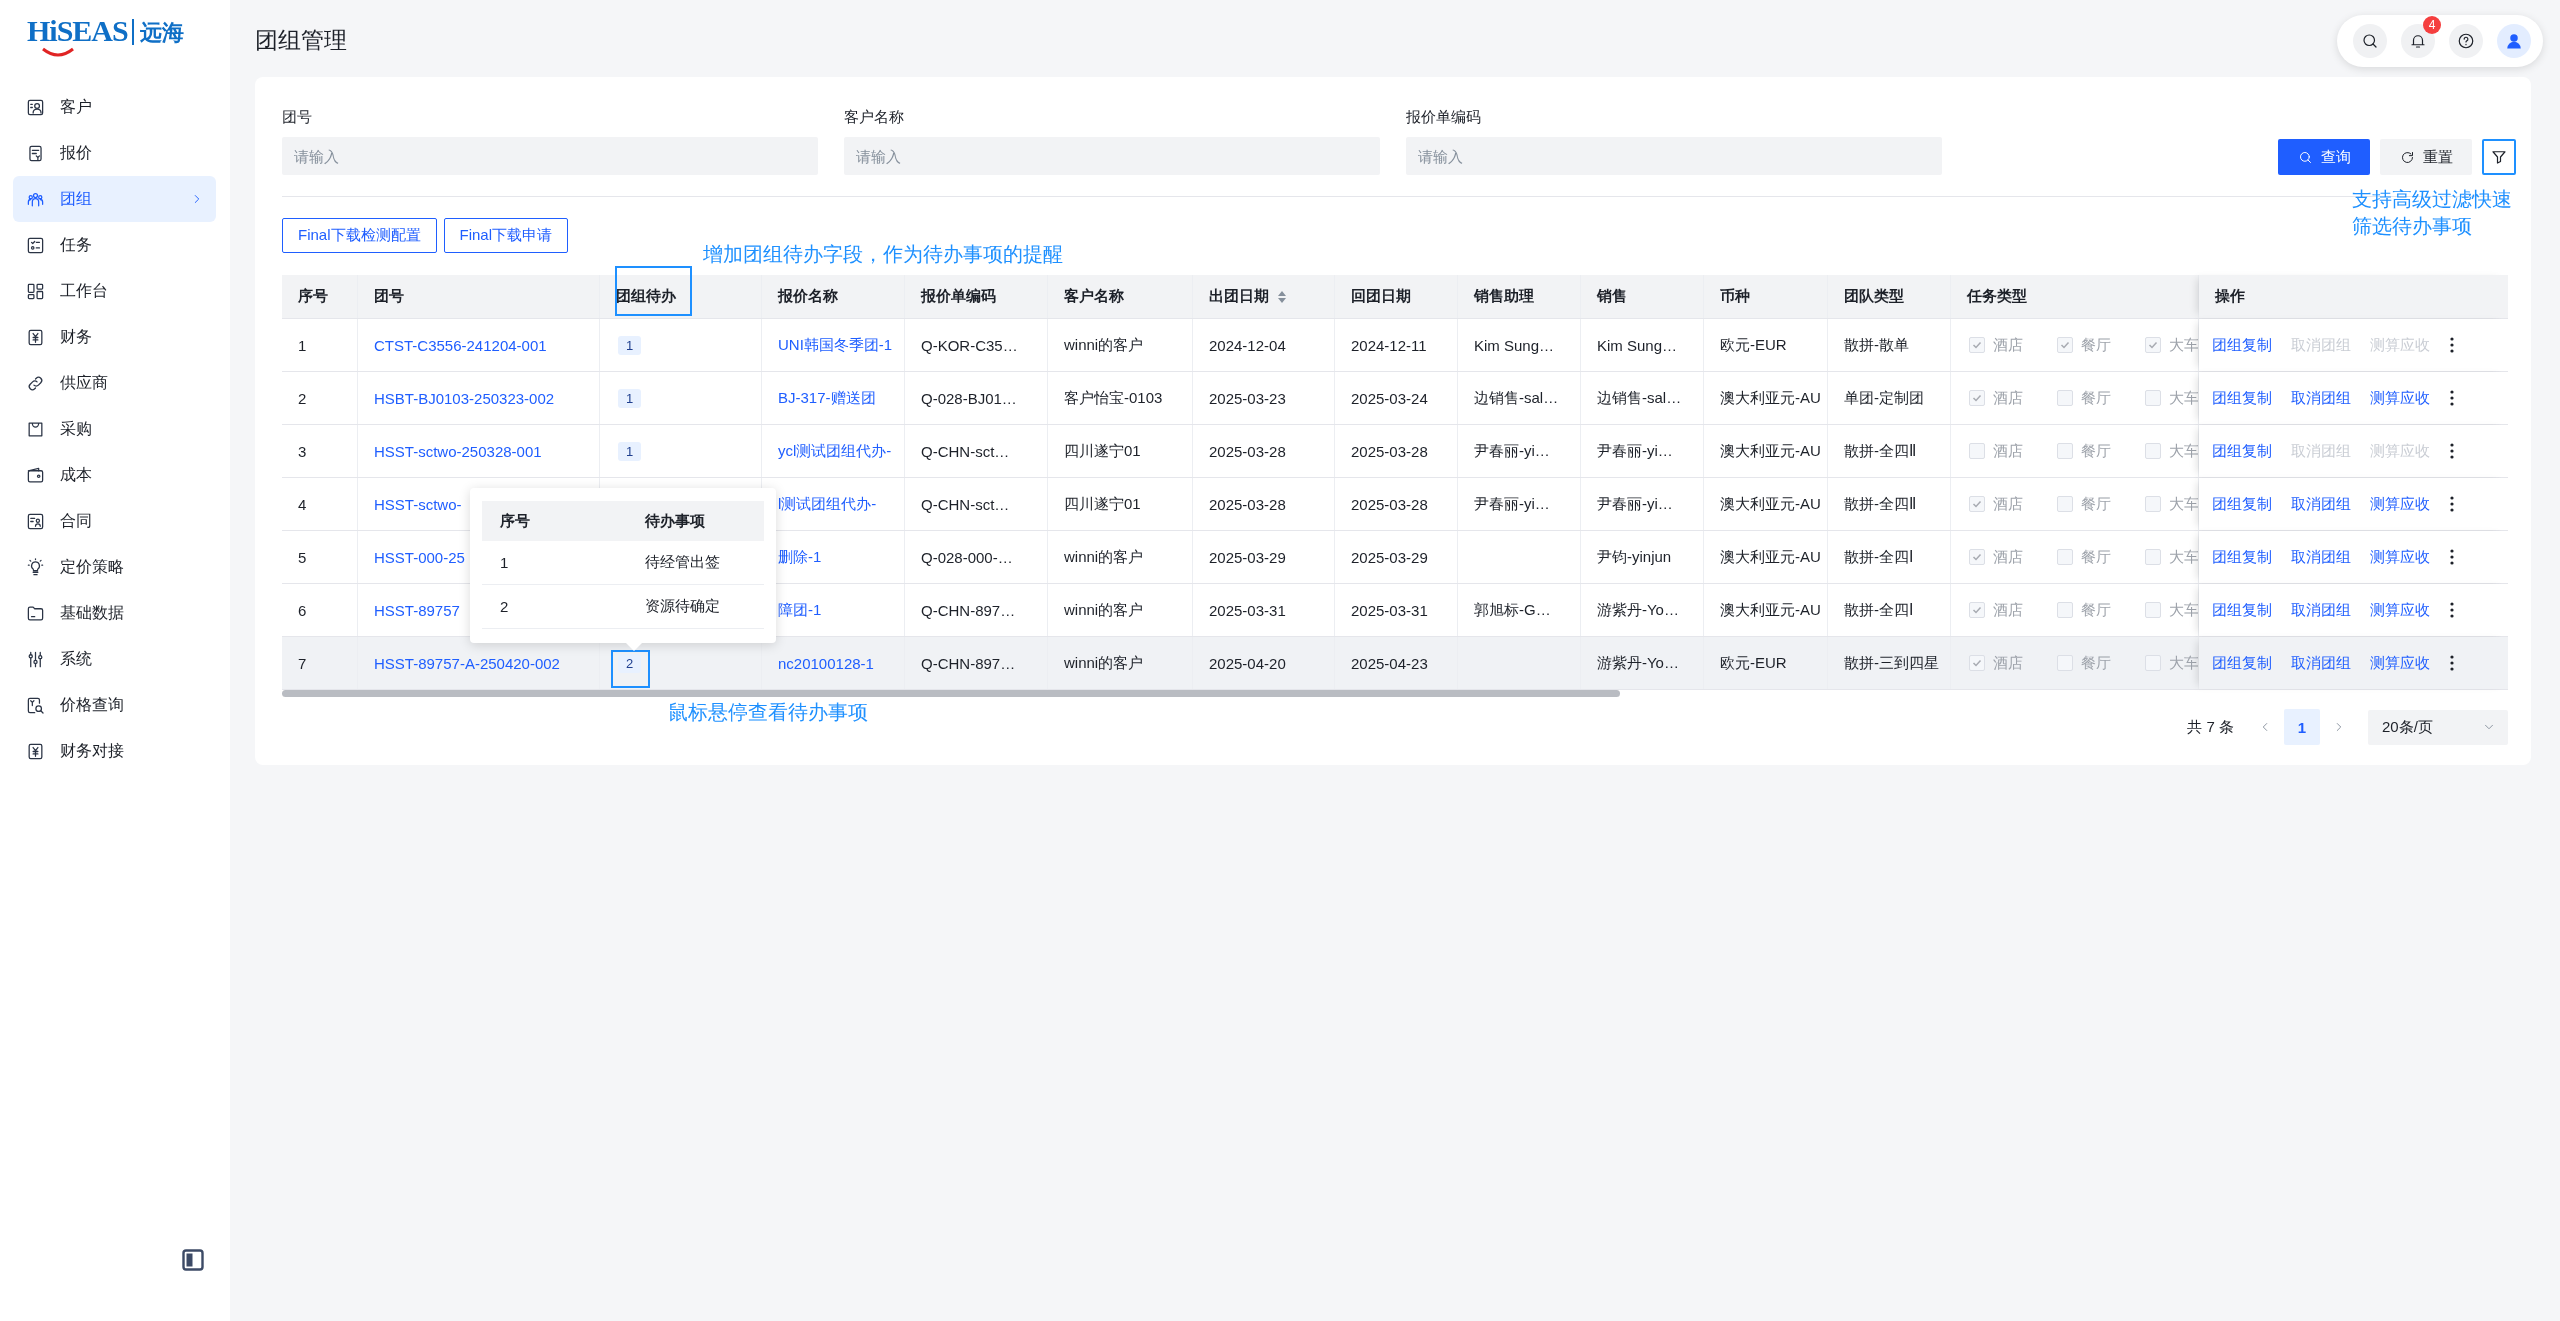 Image resolution: width=2560 pixels, height=1321 pixels. What do you see at coordinates (2466, 40) in the screenshot?
I see `help-button` at bounding box center [2466, 40].